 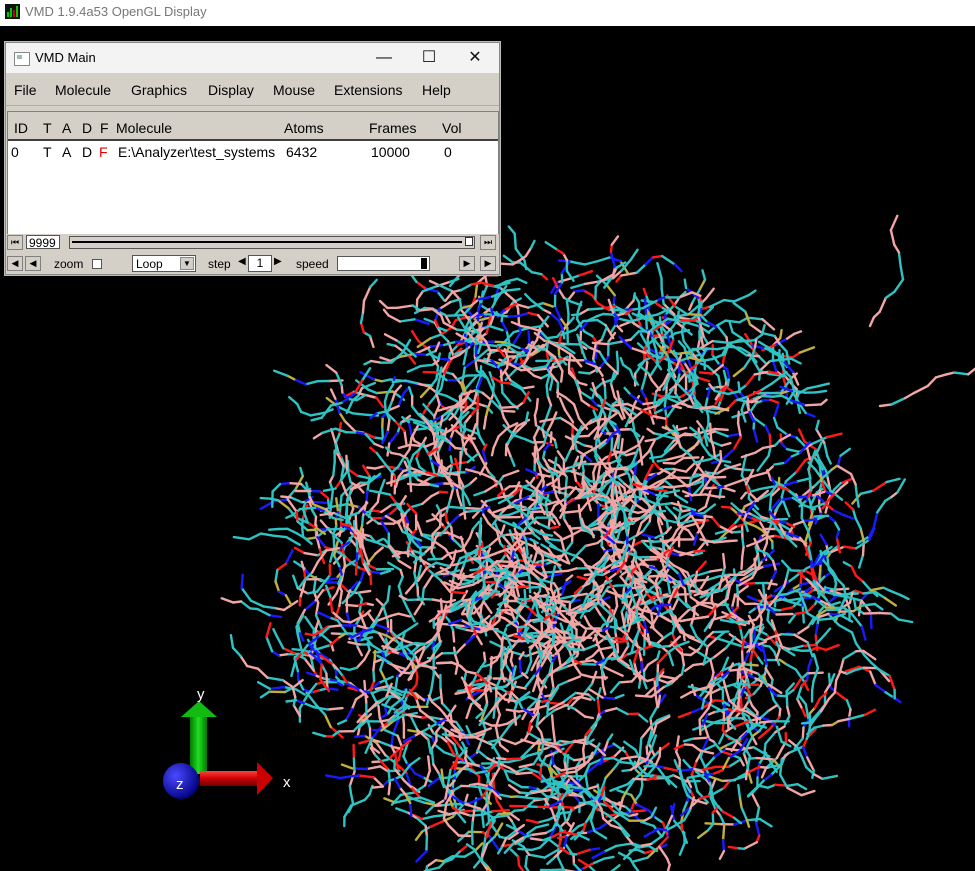 I want to click on row-atoms: 6432, so click(x=302, y=152).